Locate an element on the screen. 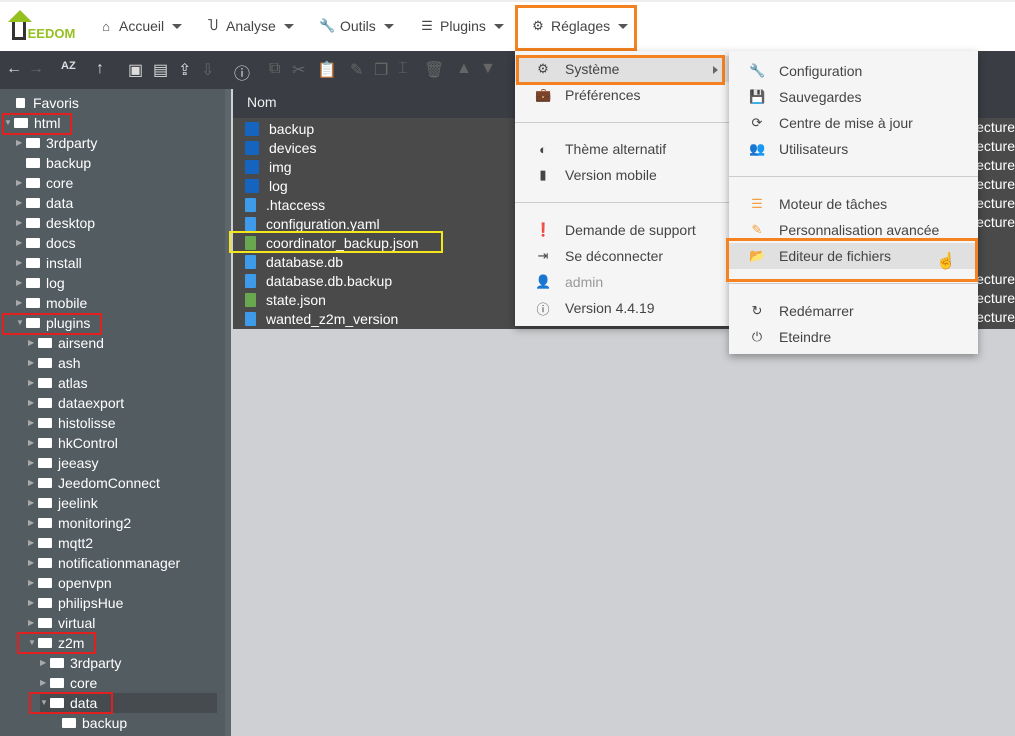  menu-item-info-circle: ⓘ Version 4.4.19 is located at coordinates (622, 308).